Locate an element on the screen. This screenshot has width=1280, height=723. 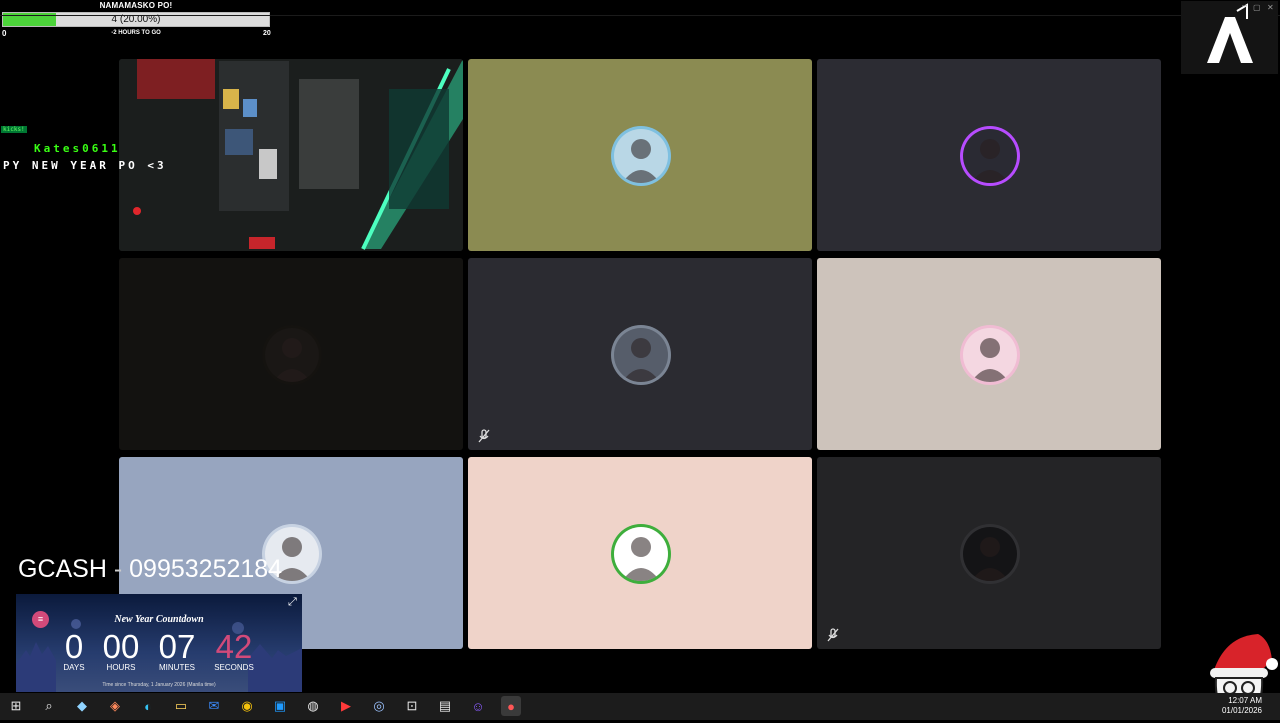
channel-logo: – ▢ ✕ is located at coordinates (1229, 37).